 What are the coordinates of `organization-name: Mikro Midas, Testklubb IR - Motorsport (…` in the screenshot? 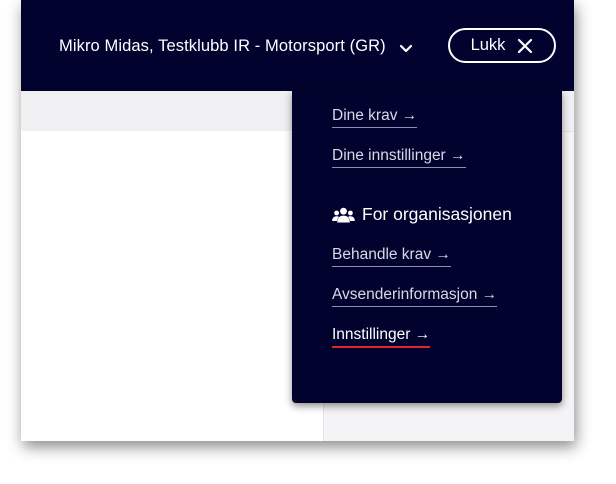 It's located at (222, 45).